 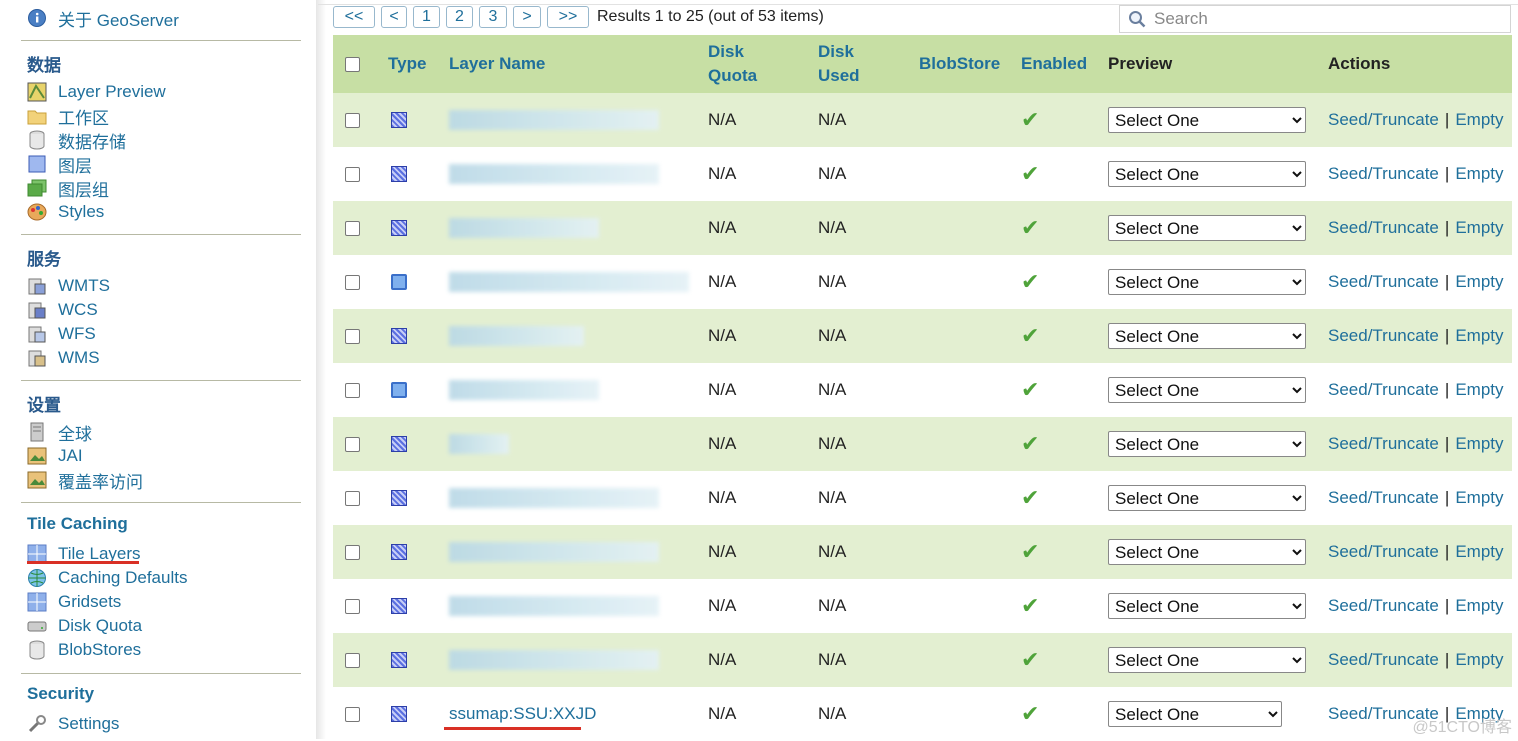 I want to click on sidebar-item-layer-groups: 图层组, so click(x=68, y=188).